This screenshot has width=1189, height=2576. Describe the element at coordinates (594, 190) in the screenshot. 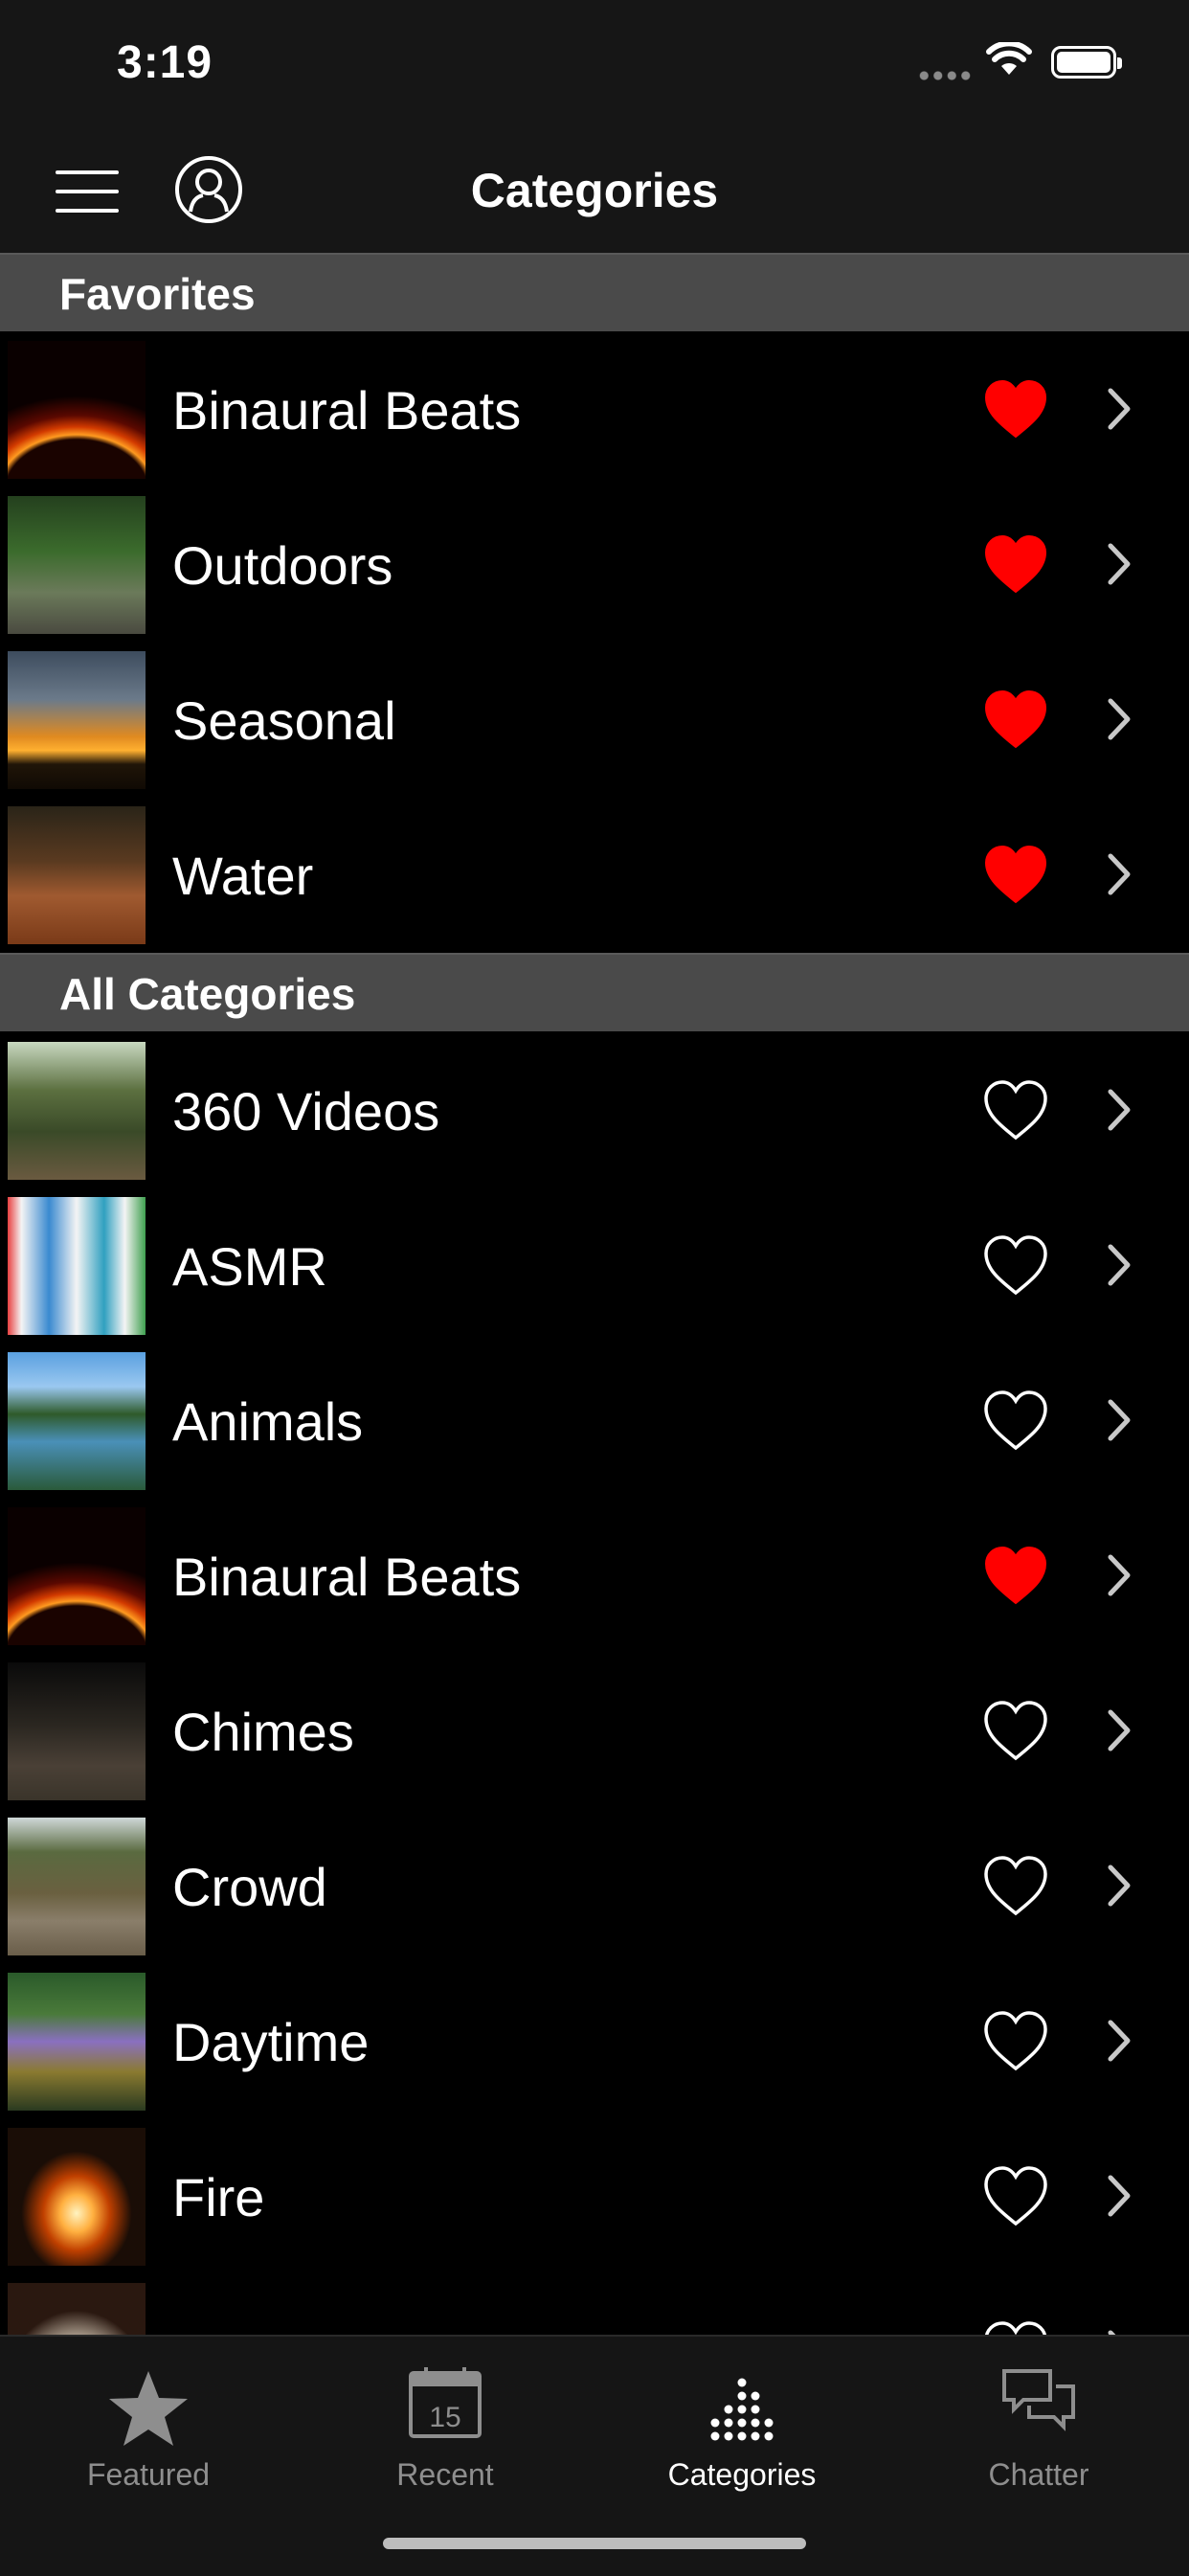

I see `page-title: Categories` at that location.